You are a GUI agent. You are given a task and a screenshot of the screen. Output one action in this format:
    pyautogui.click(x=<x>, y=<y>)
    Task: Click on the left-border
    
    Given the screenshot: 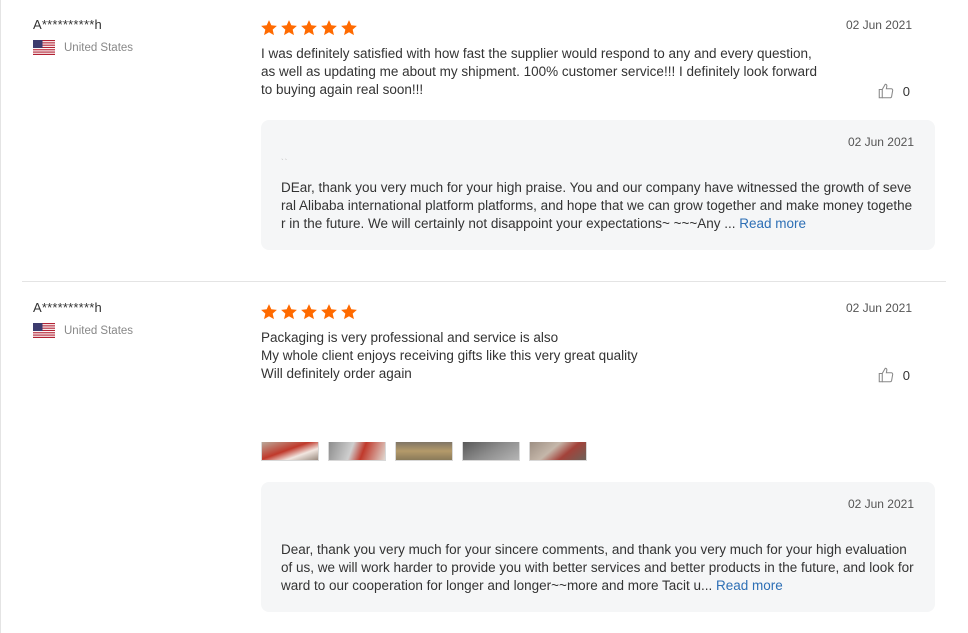 What is the action you would take?
    pyautogui.click(x=0, y=316)
    